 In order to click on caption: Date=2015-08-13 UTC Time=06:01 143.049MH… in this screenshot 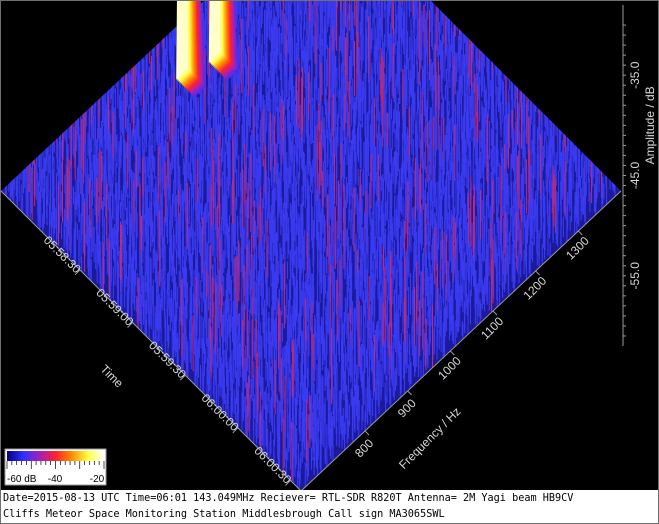, I will do `click(330, 507)`.